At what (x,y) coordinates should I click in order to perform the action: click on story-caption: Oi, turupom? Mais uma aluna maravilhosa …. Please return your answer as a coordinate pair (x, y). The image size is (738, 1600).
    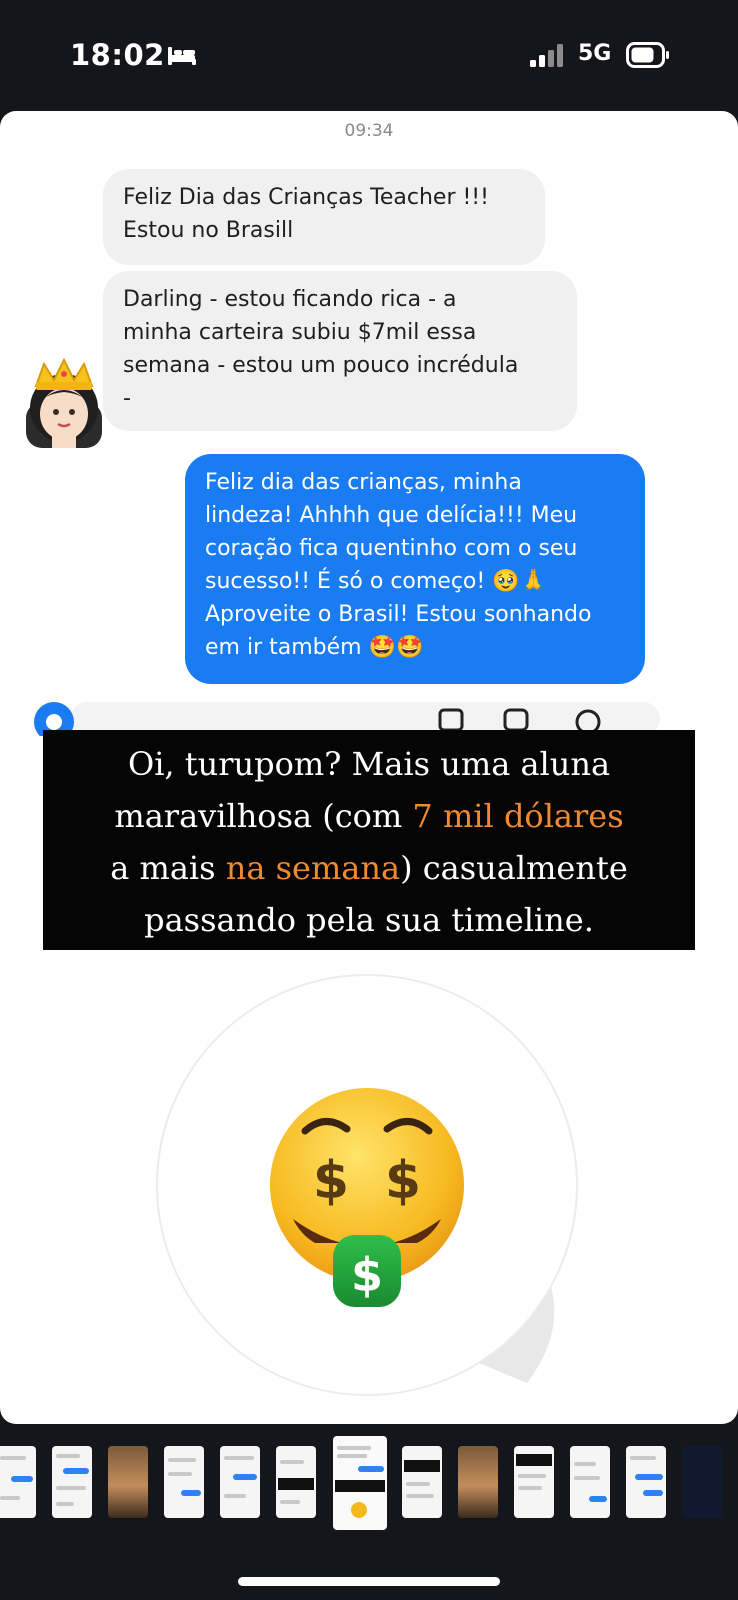
    Looking at the image, I should click on (369, 840).